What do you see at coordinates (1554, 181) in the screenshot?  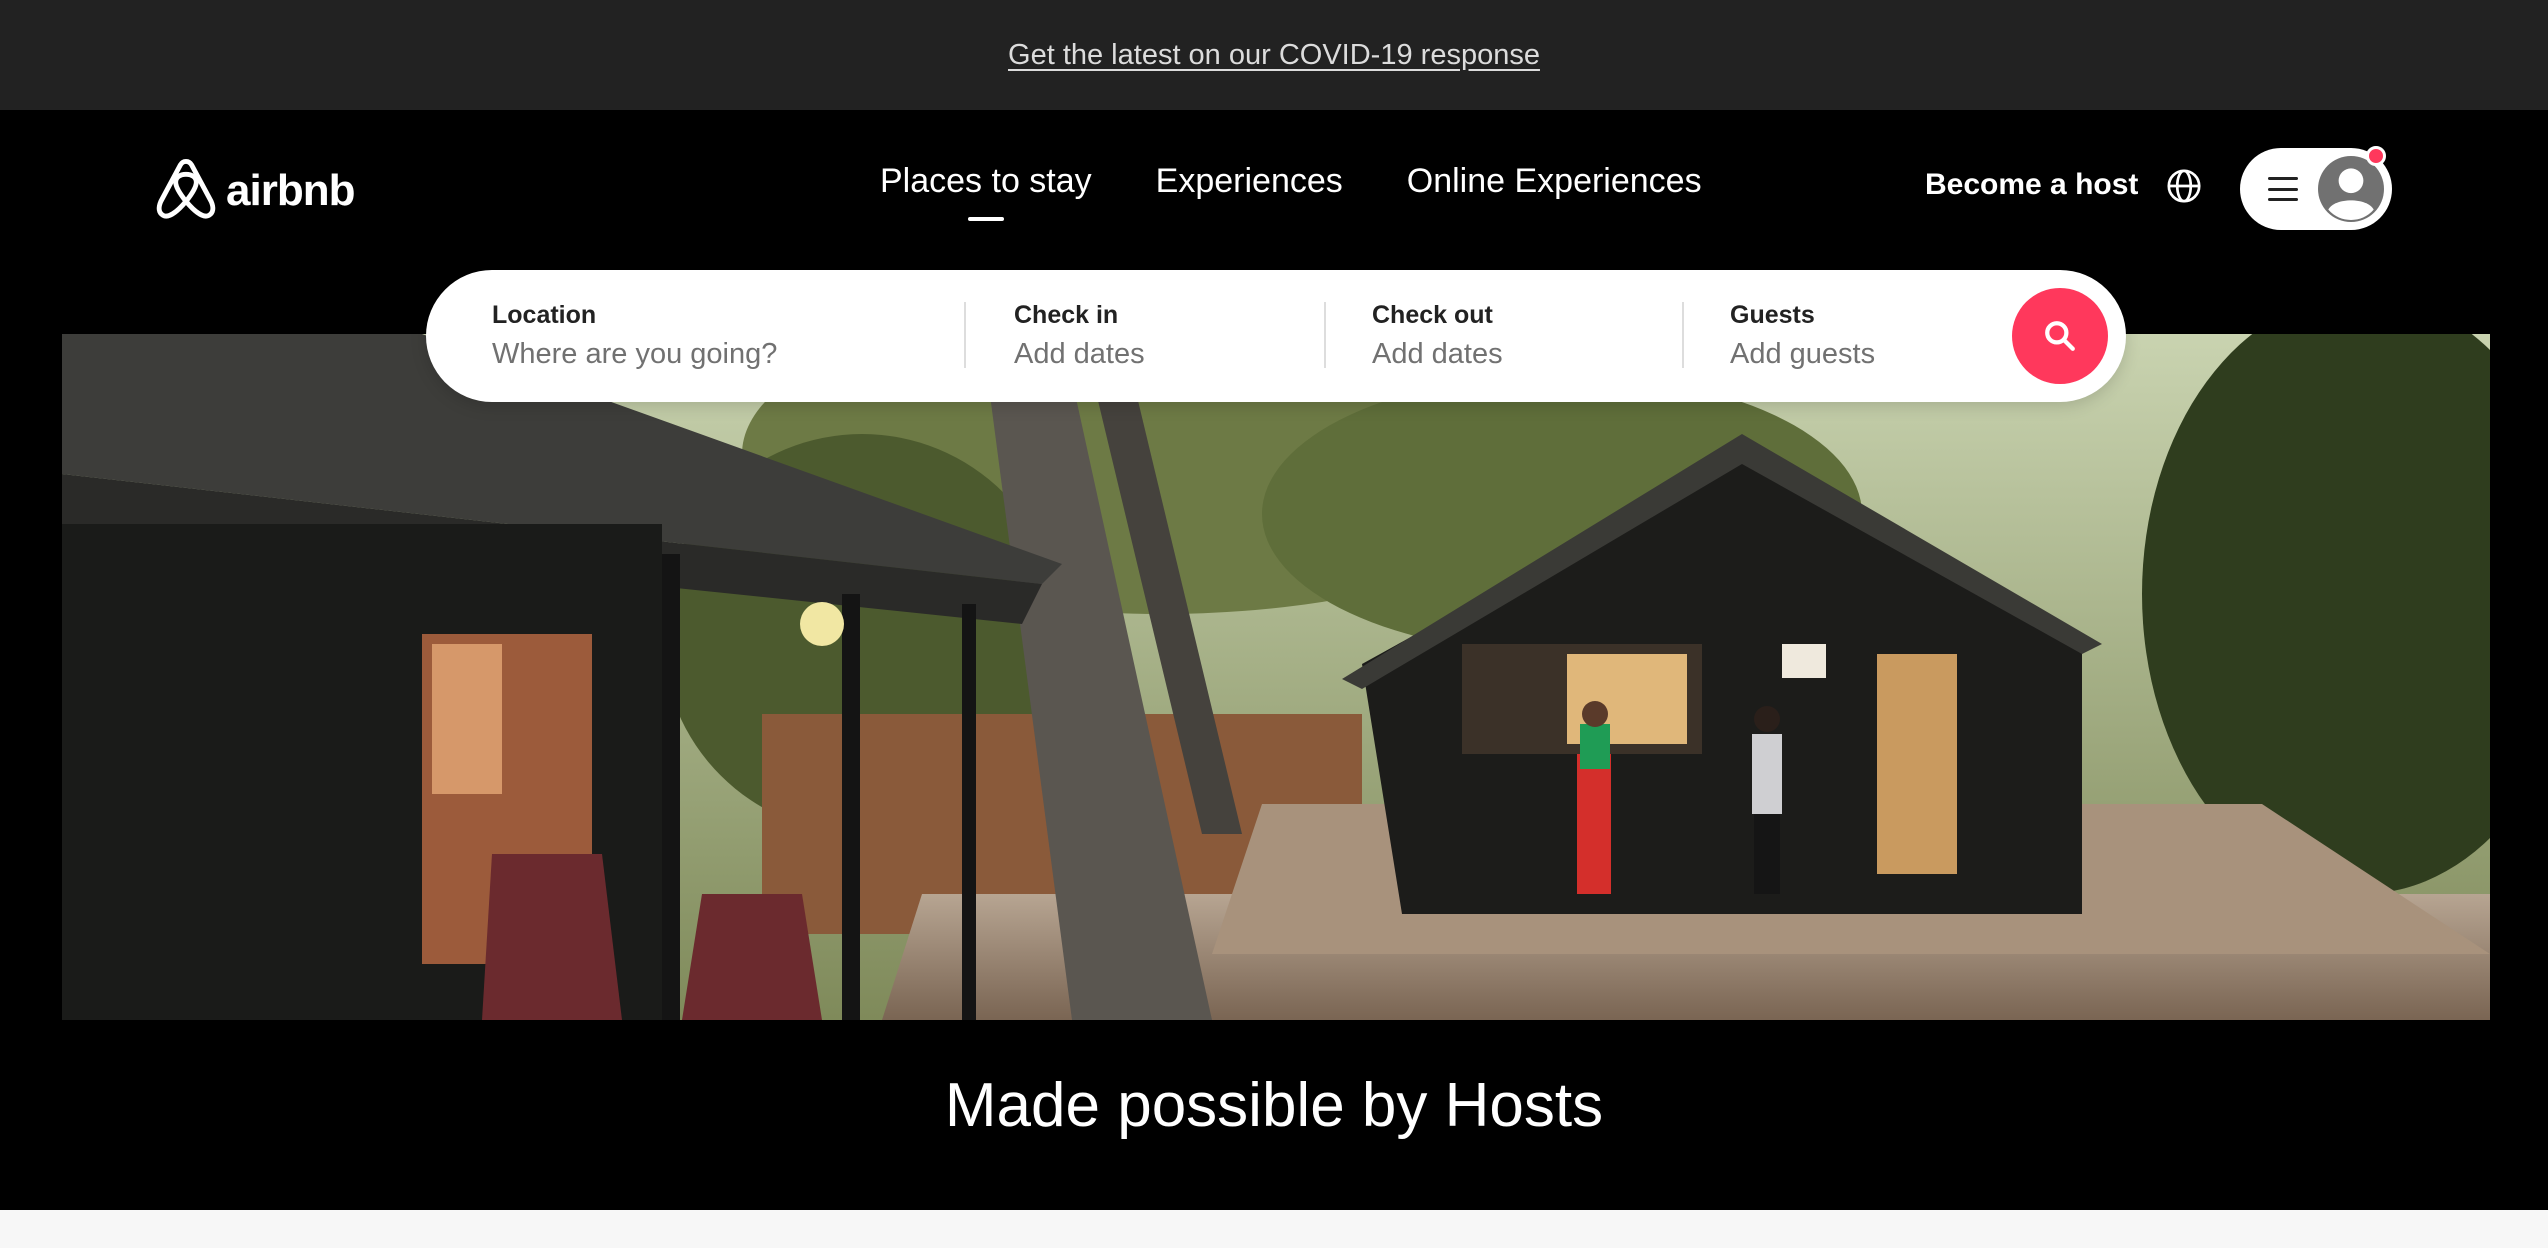 I see `nav-online-experiences: Online Experiences` at bounding box center [1554, 181].